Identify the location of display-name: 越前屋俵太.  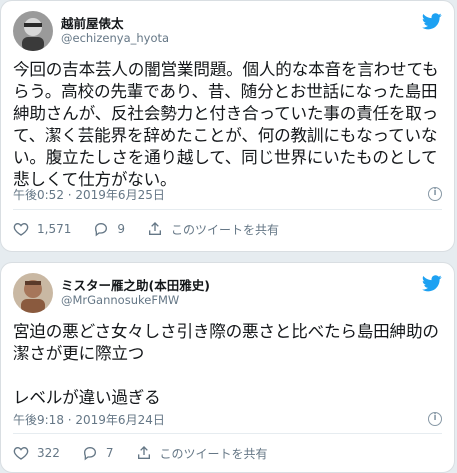
(92, 22).